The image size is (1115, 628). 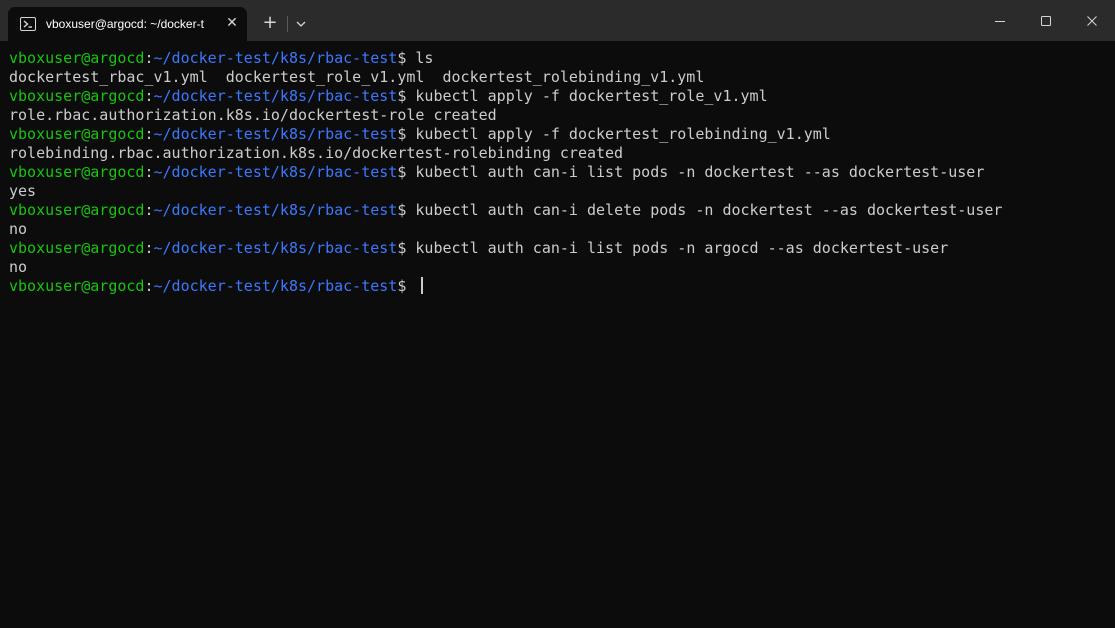 What do you see at coordinates (559, 191) in the screenshot?
I see `output-line: yes` at bounding box center [559, 191].